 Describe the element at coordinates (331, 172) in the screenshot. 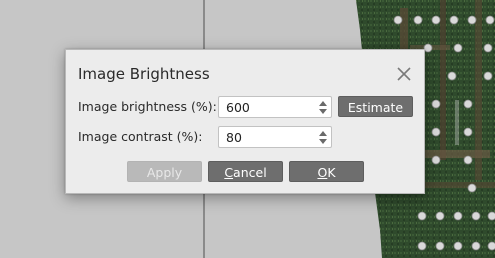

I see `ok-label-rest: K` at that location.